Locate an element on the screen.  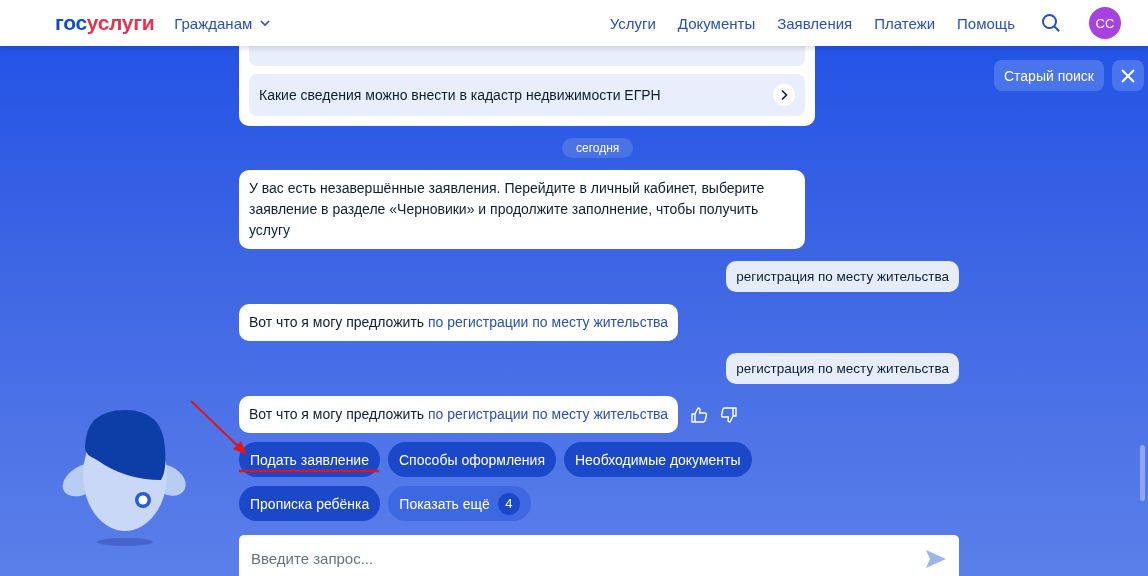
count-badge: 4 is located at coordinates (508, 503).